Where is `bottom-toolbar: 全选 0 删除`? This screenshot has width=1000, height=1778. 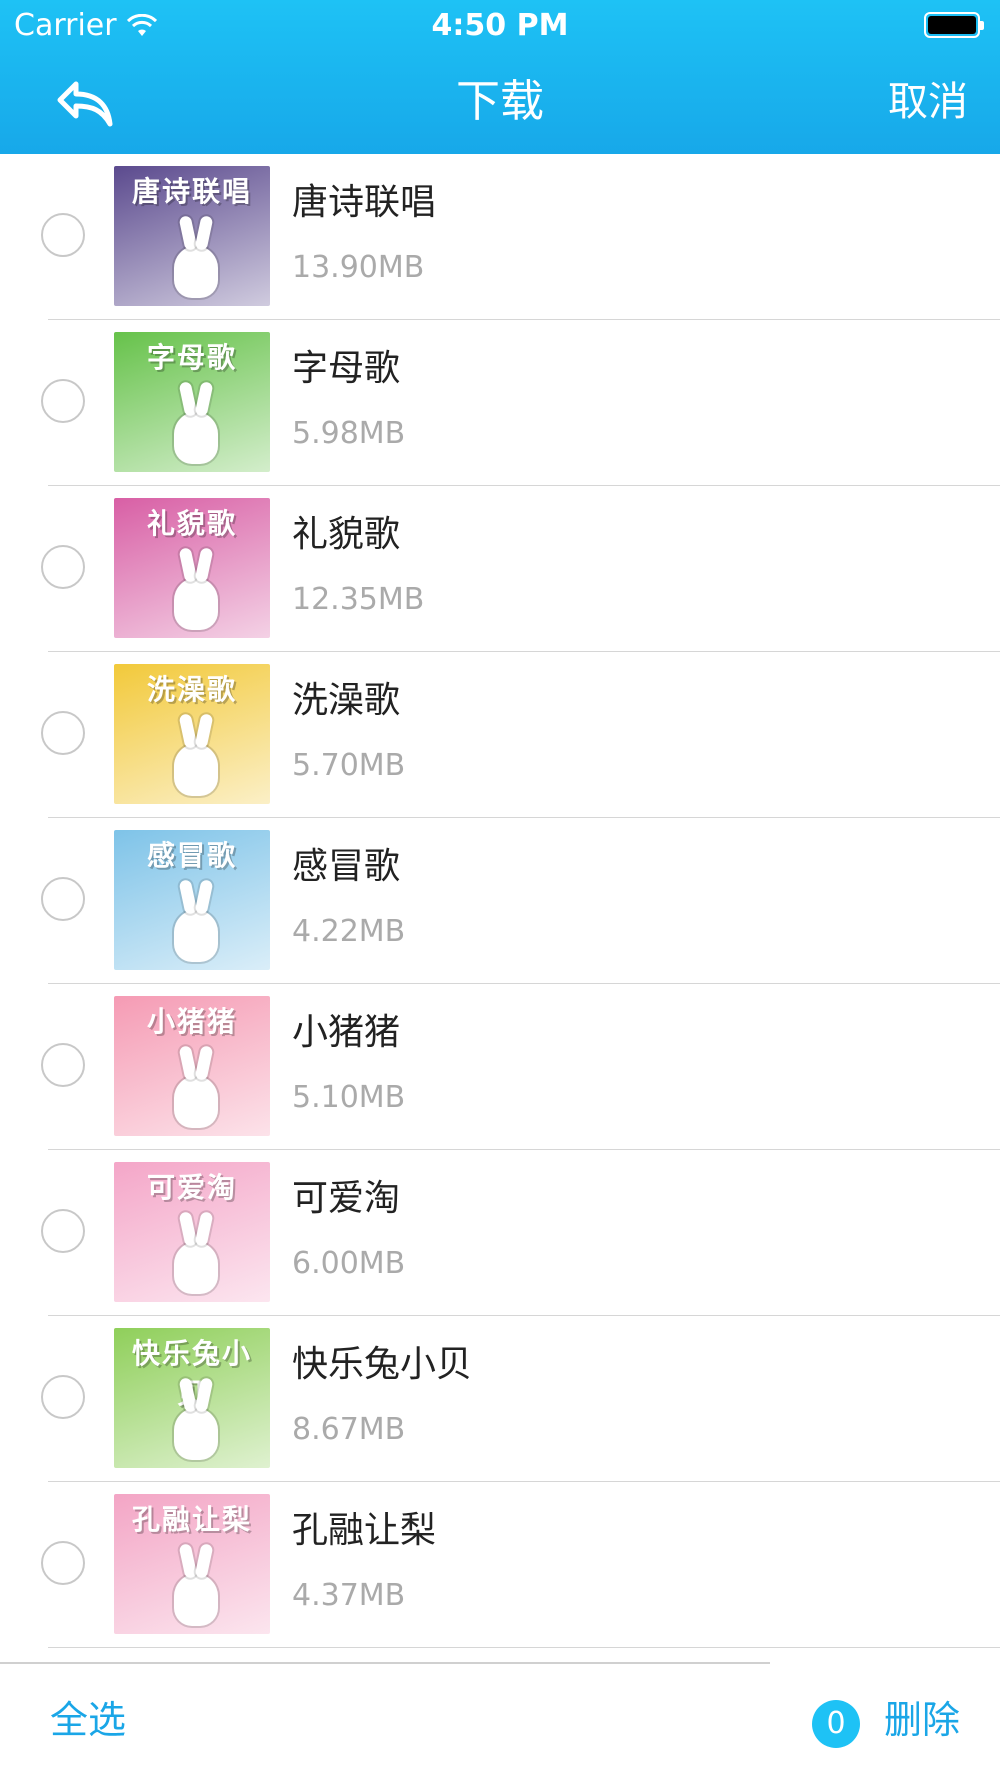 bottom-toolbar: 全选 0 删除 is located at coordinates (500, 1720).